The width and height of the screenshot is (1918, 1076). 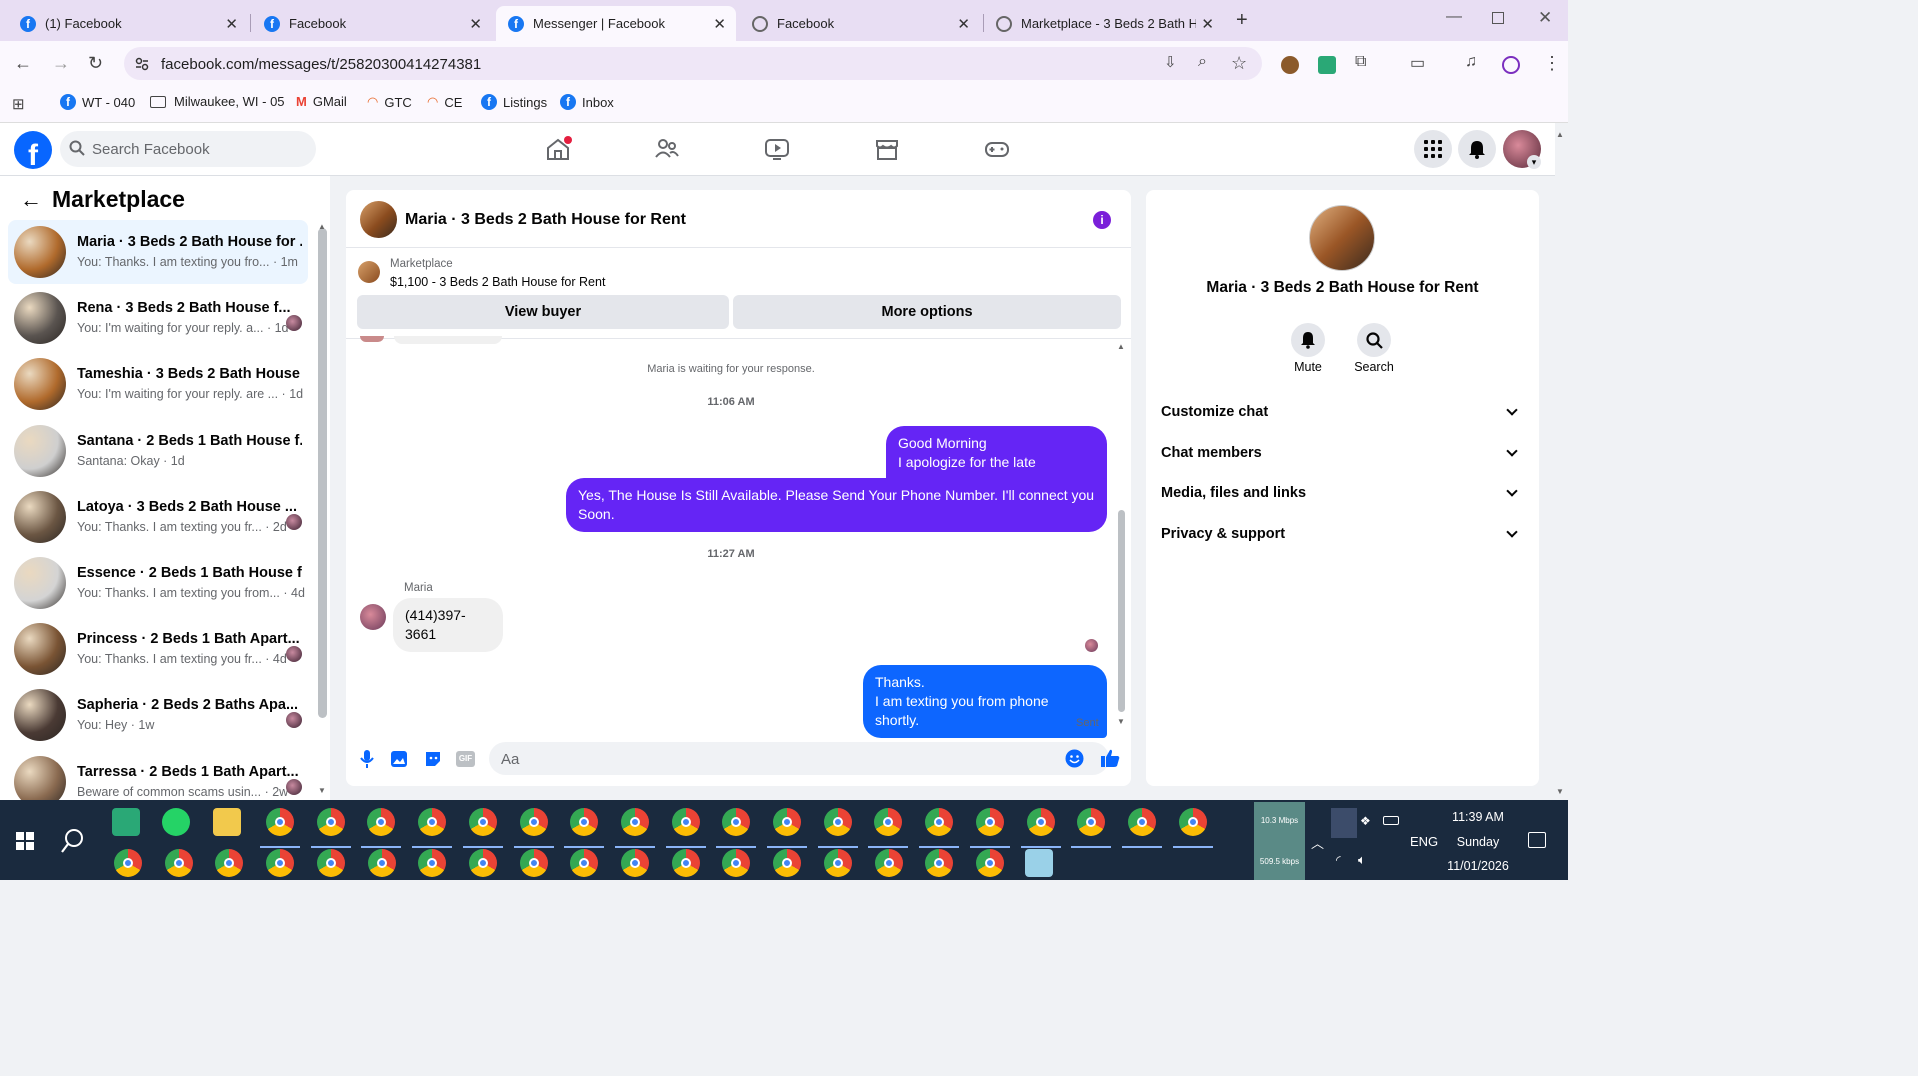 I want to click on reload-icon: ↻, so click(x=95, y=63).